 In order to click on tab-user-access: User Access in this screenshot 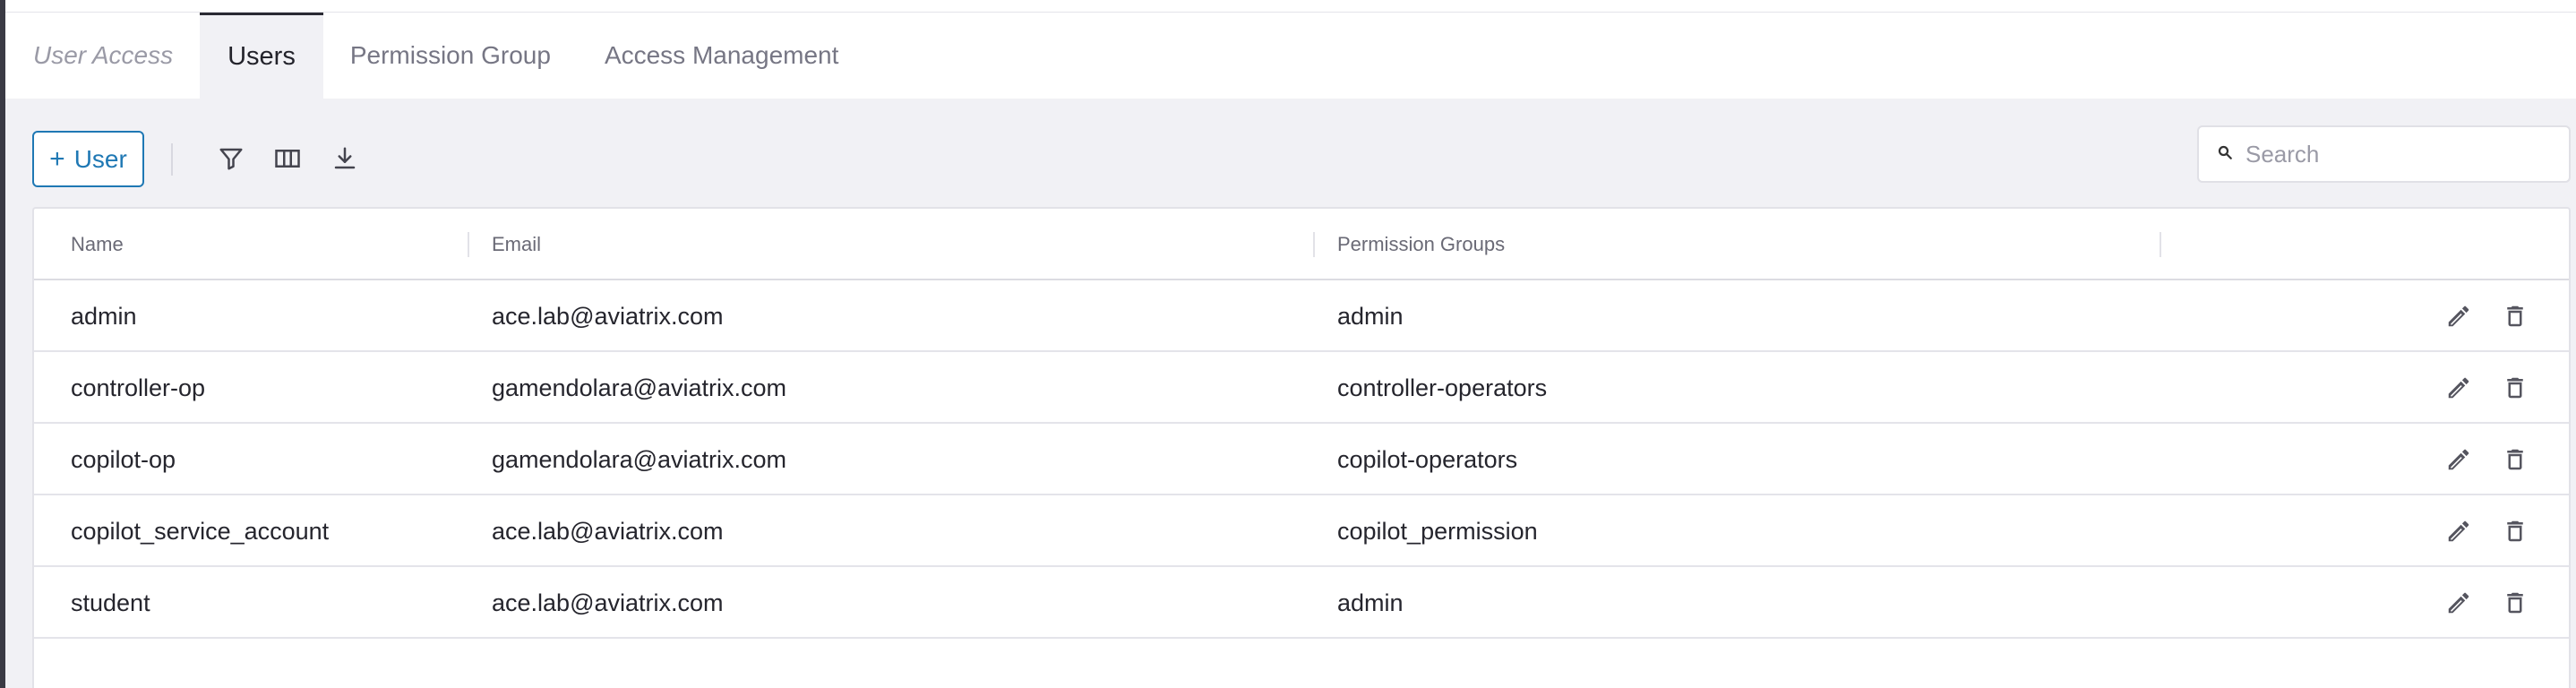, I will do `click(102, 56)`.